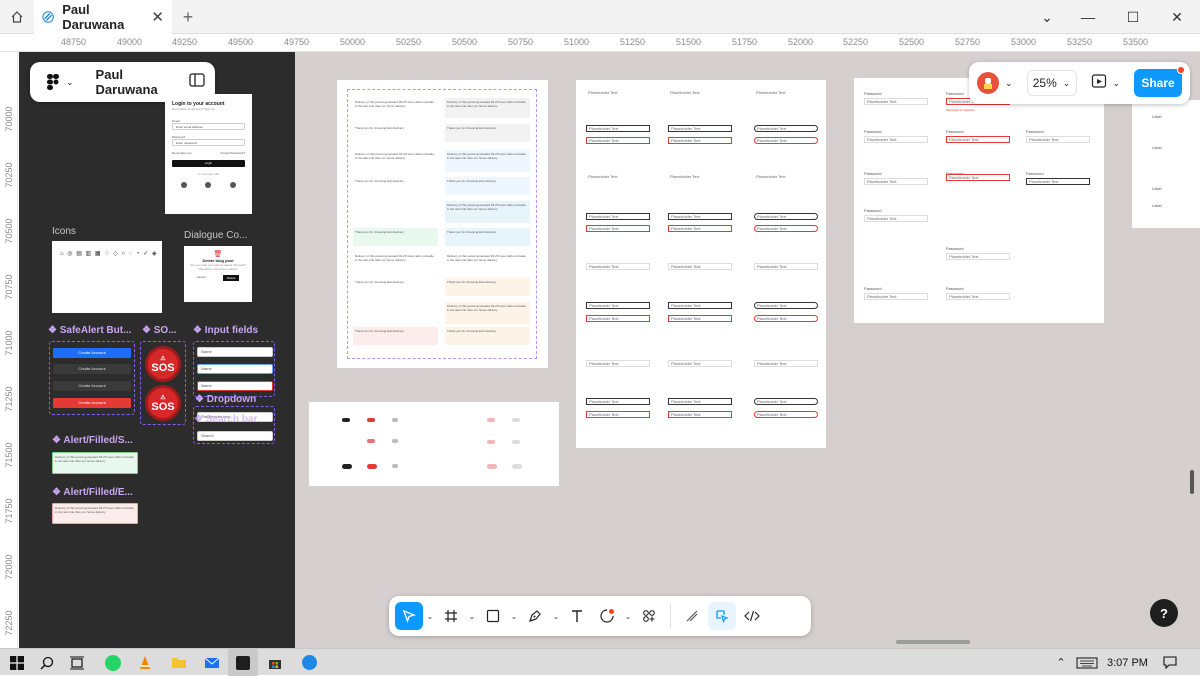  Describe the element at coordinates (1127, 662) in the screenshot. I see `clock: 3:07 PM` at that location.